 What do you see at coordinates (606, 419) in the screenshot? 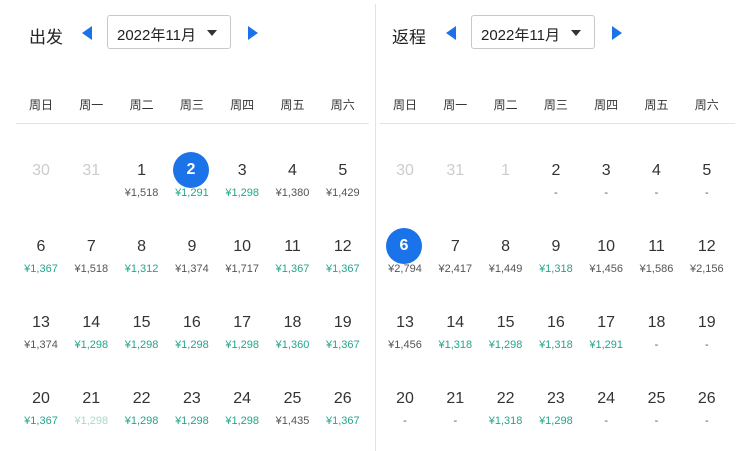
I see `day-cell: 24-` at bounding box center [606, 419].